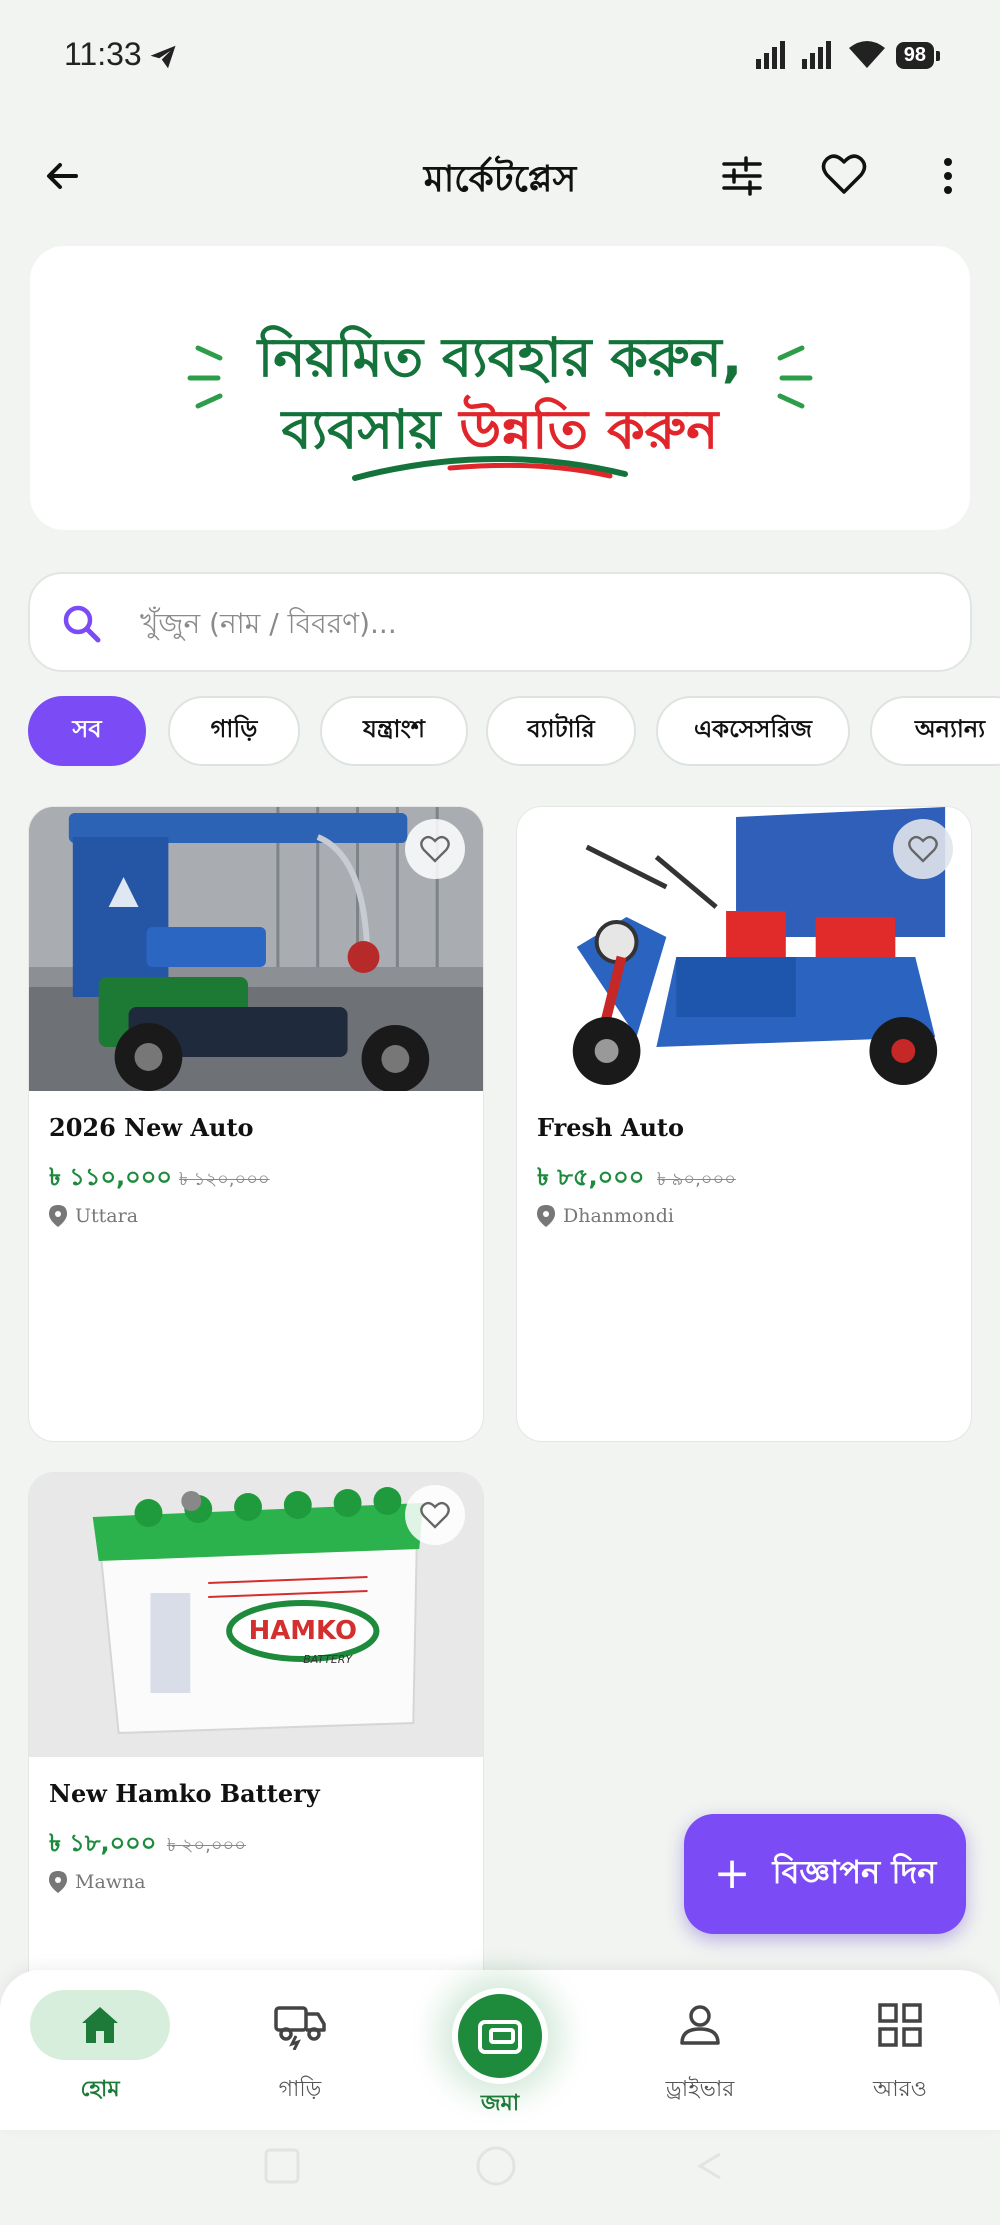 The height and width of the screenshot is (2225, 1000). I want to click on vehicle-icon, so click(300, 2028).